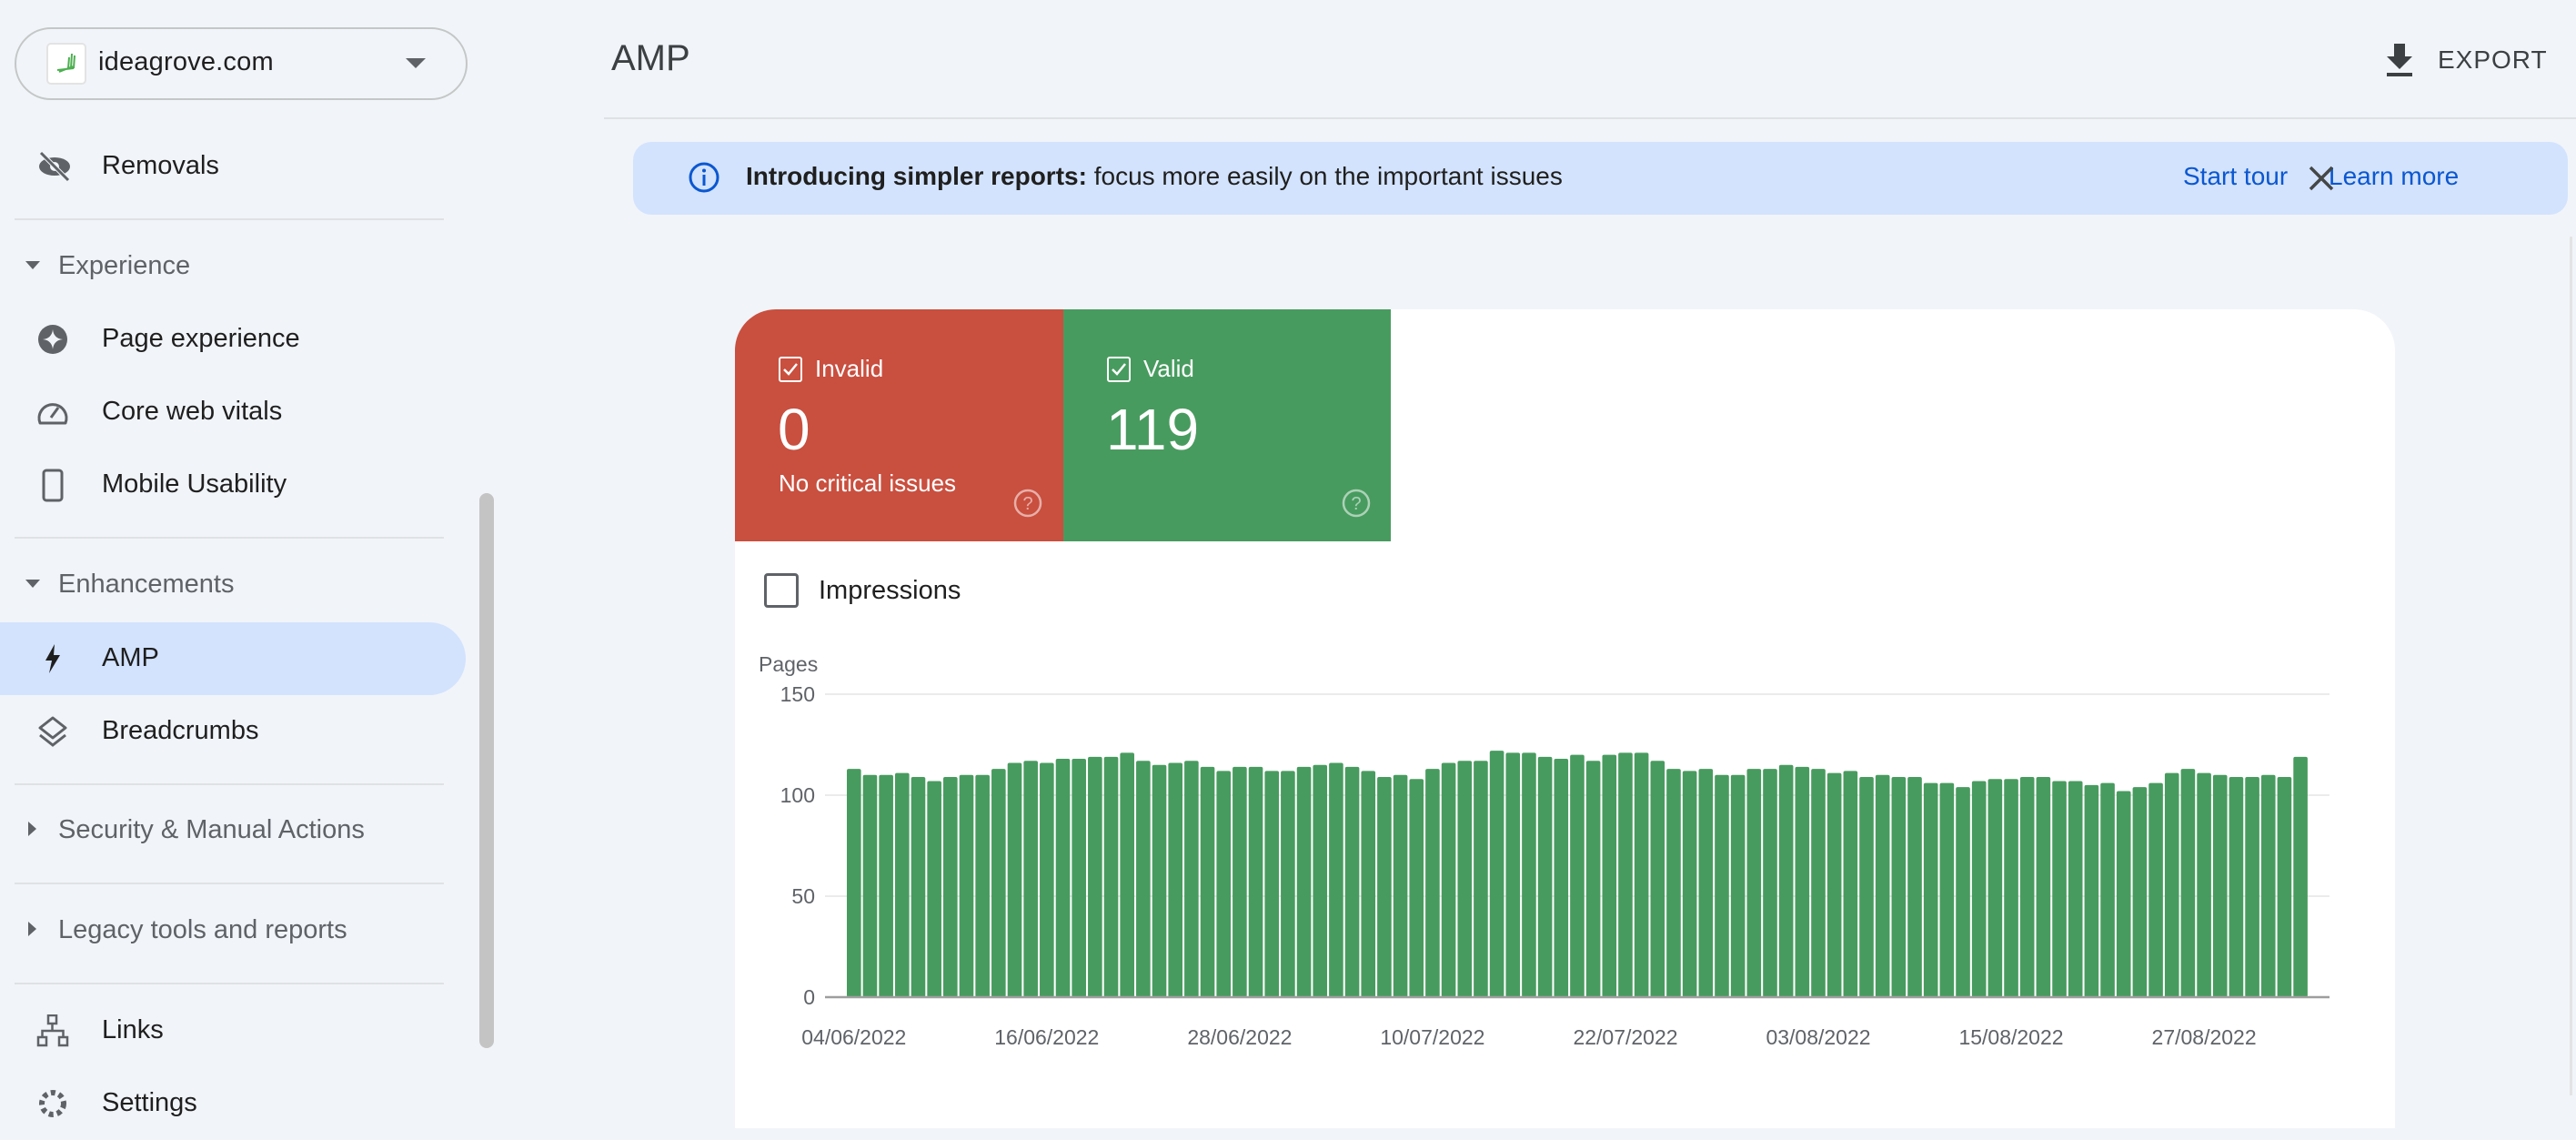 This screenshot has width=2576, height=1140. I want to click on header-divider, so click(1590, 118).